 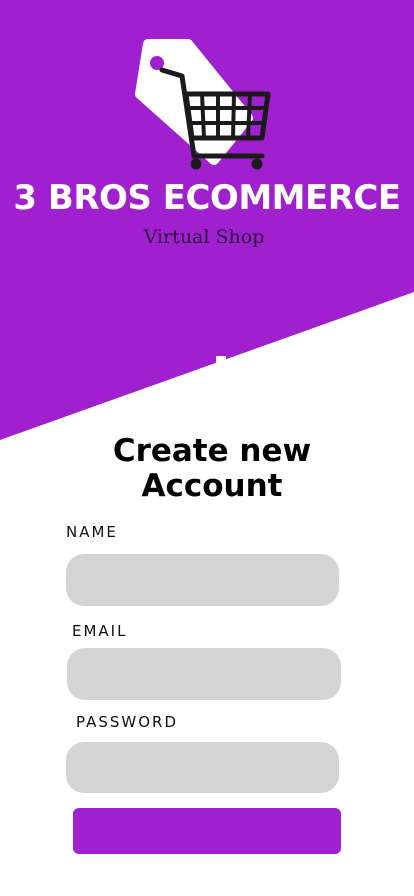 I want to click on email-field, so click(x=204, y=674).